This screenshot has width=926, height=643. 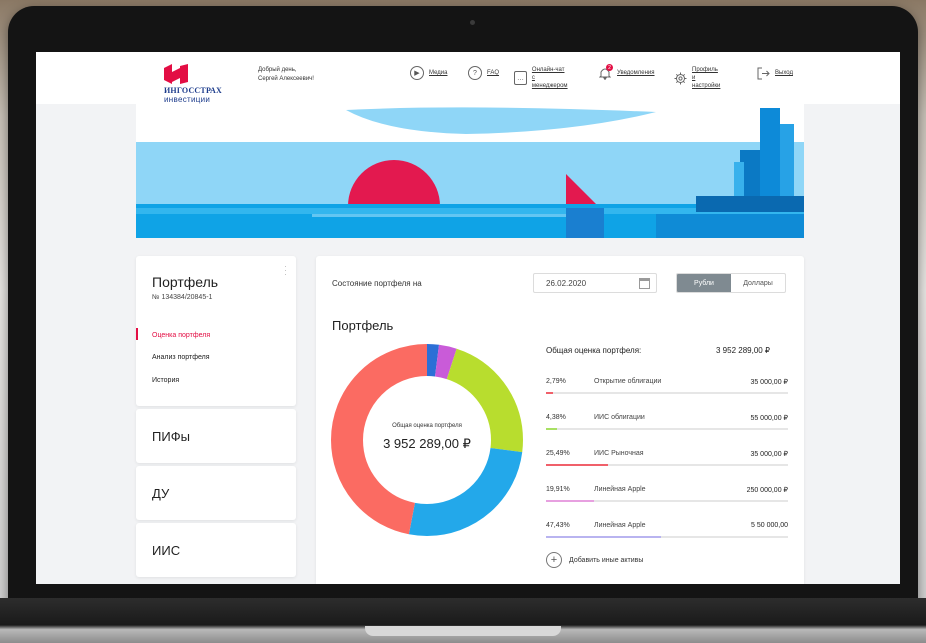 I want to click on holding-percent: 19,91%, so click(x=558, y=489).